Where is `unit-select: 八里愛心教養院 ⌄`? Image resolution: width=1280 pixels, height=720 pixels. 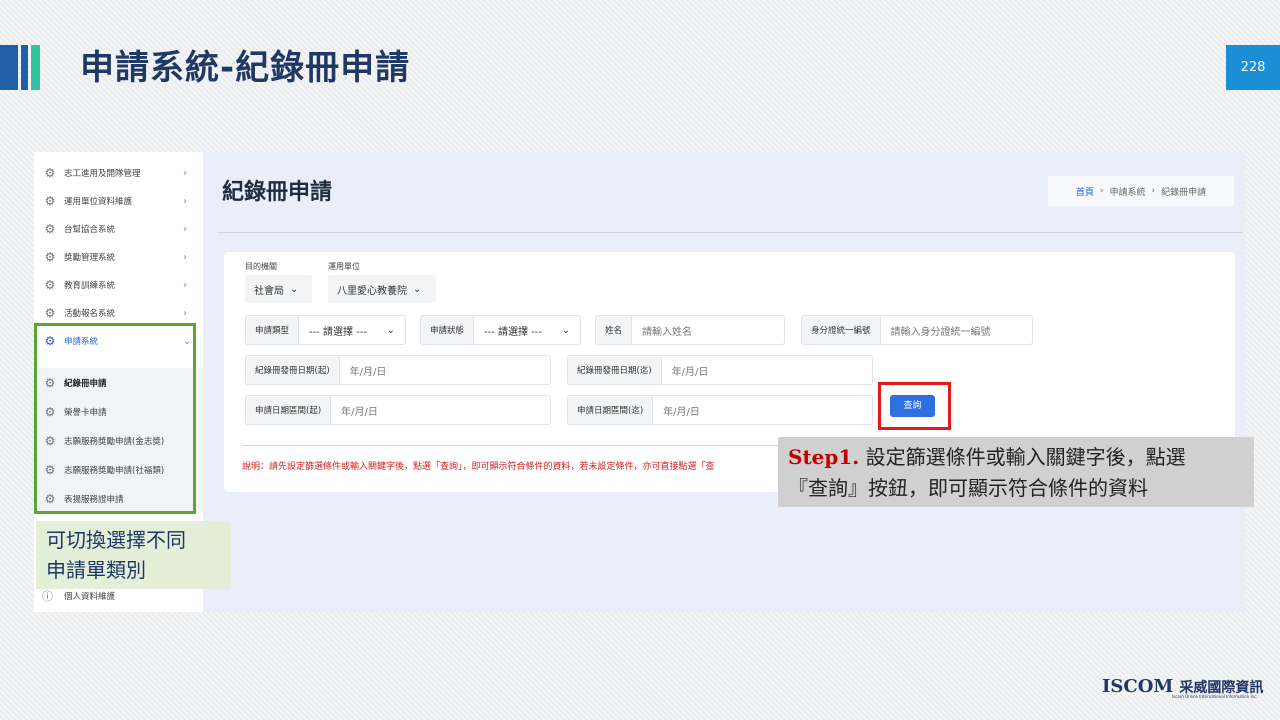 unit-select: 八里愛心教養院 ⌄ is located at coordinates (382, 289).